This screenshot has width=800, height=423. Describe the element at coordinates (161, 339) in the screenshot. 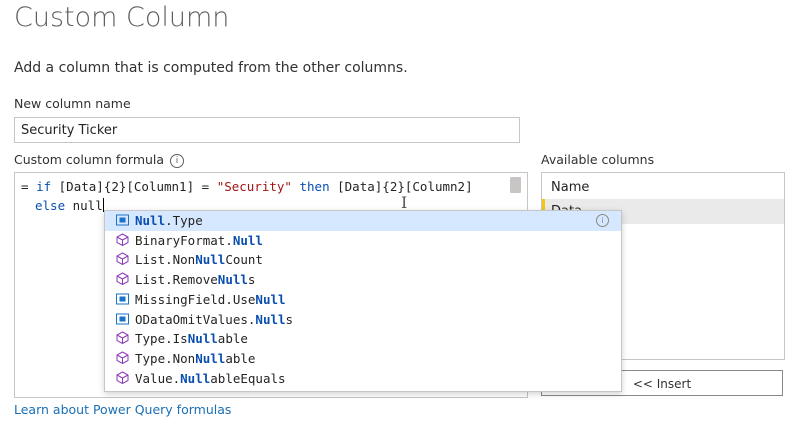

I see `suggestion-text: Type.Is` at that location.